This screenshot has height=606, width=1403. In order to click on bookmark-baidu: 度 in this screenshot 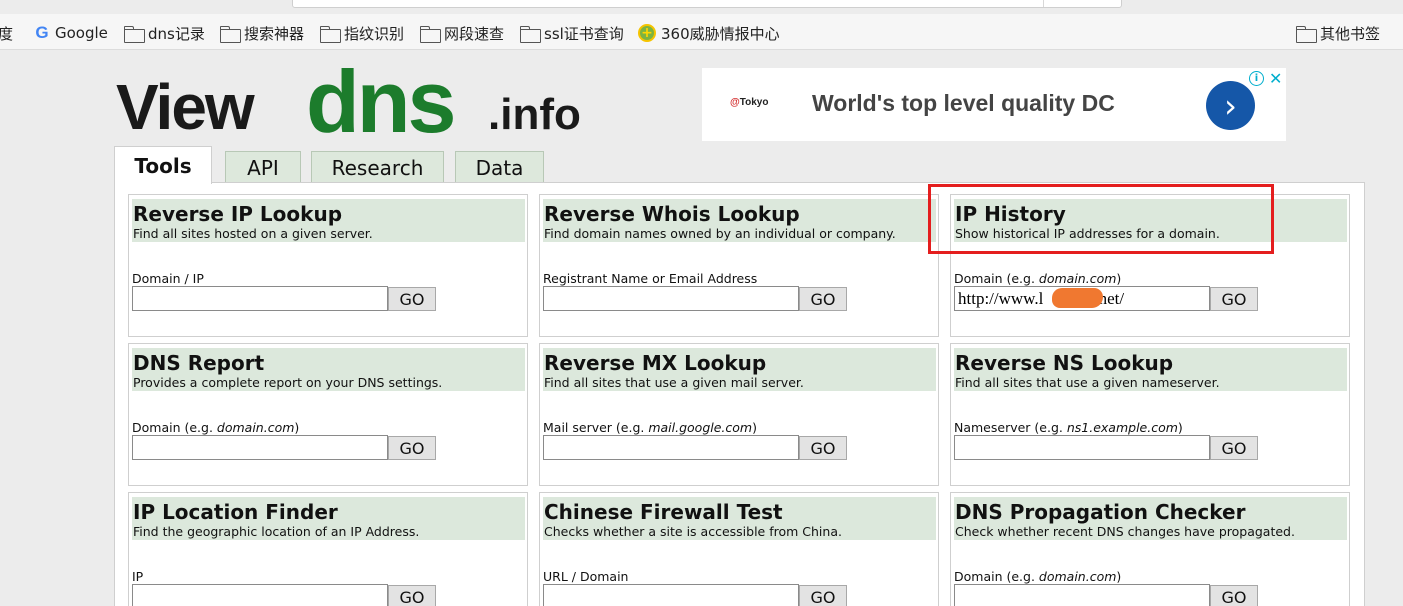, I will do `click(6, 33)`.